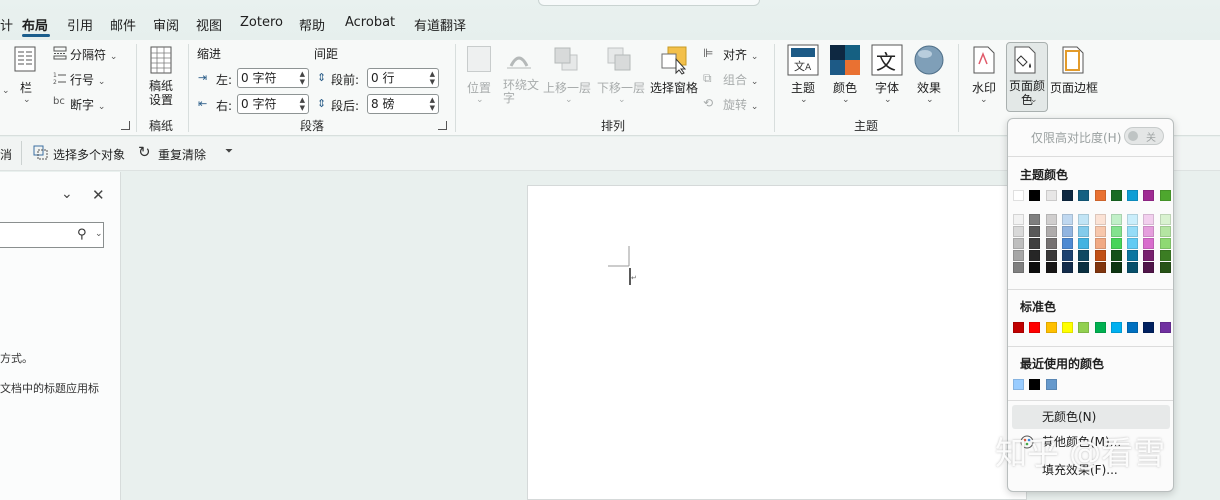 The height and width of the screenshot is (500, 1220). Describe the element at coordinates (521, 92) in the screenshot. I see `wrap-text-button: 环绕文字` at that location.